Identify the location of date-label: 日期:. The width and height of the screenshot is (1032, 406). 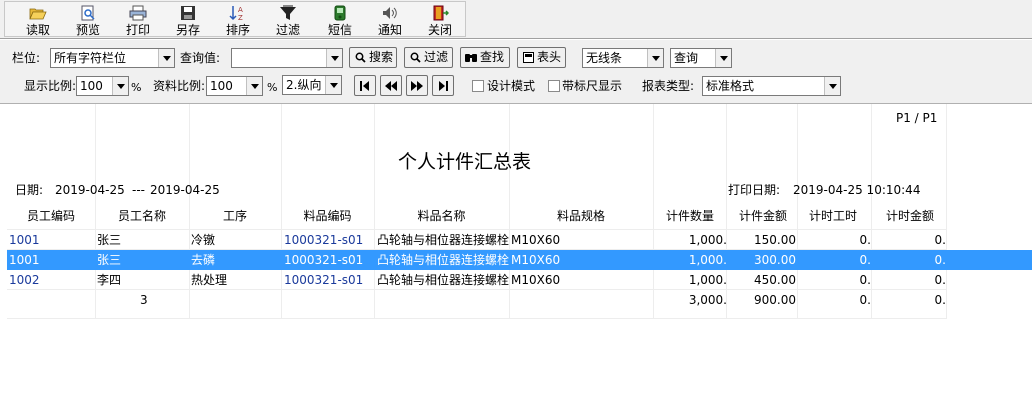
(29, 190).